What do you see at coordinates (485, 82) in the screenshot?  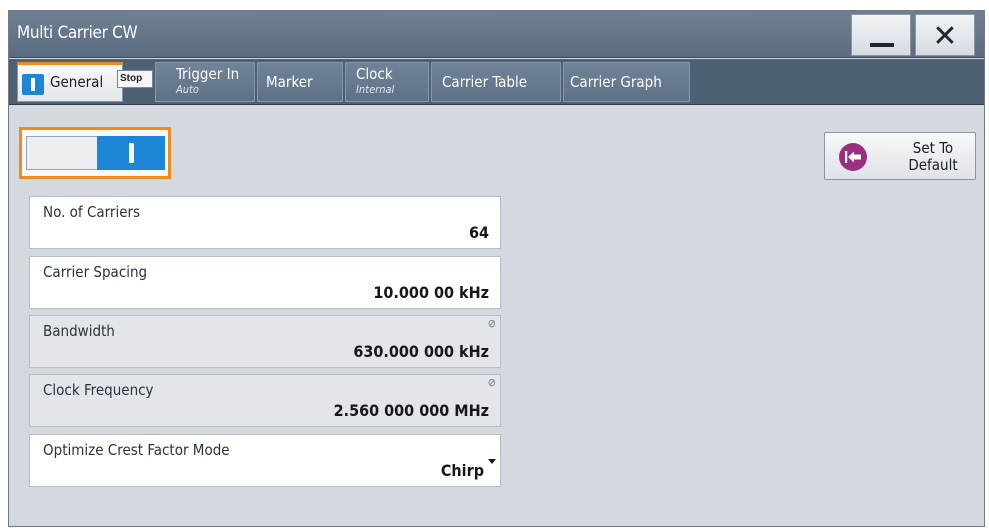 I see `tab-carrier-table-label: Carrier Table` at bounding box center [485, 82].